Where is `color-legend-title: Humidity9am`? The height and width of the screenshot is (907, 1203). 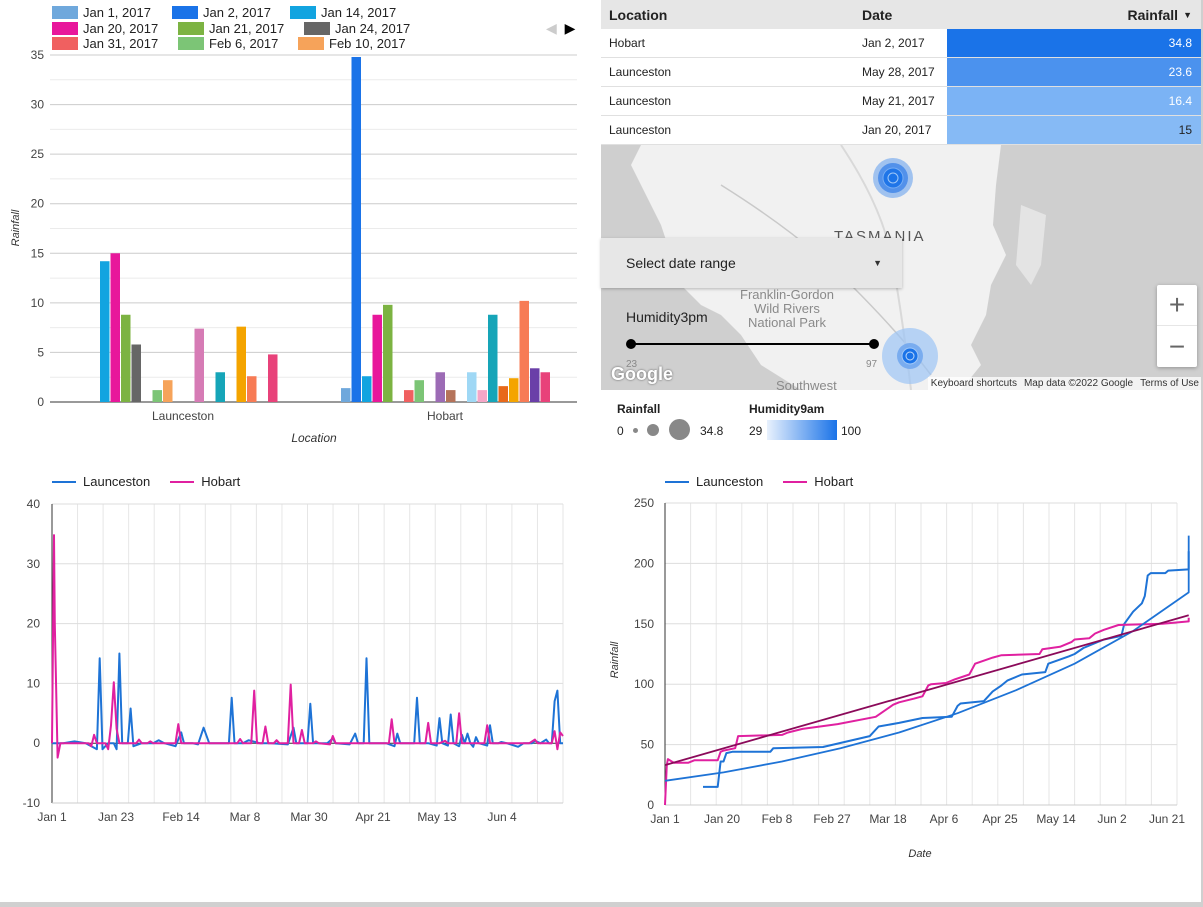
color-legend-title: Humidity9am is located at coordinates (787, 409).